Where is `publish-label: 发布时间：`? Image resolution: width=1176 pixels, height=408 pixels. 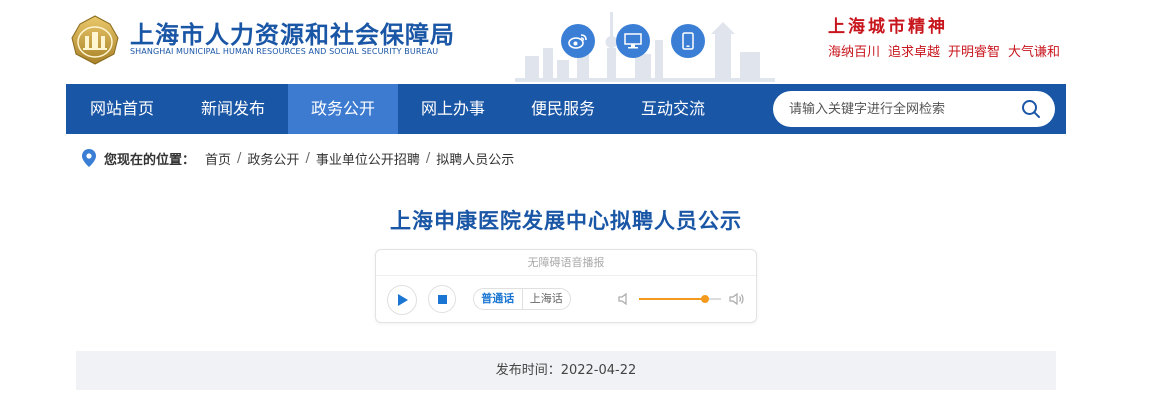
publish-label: 发布时间： is located at coordinates (528, 370).